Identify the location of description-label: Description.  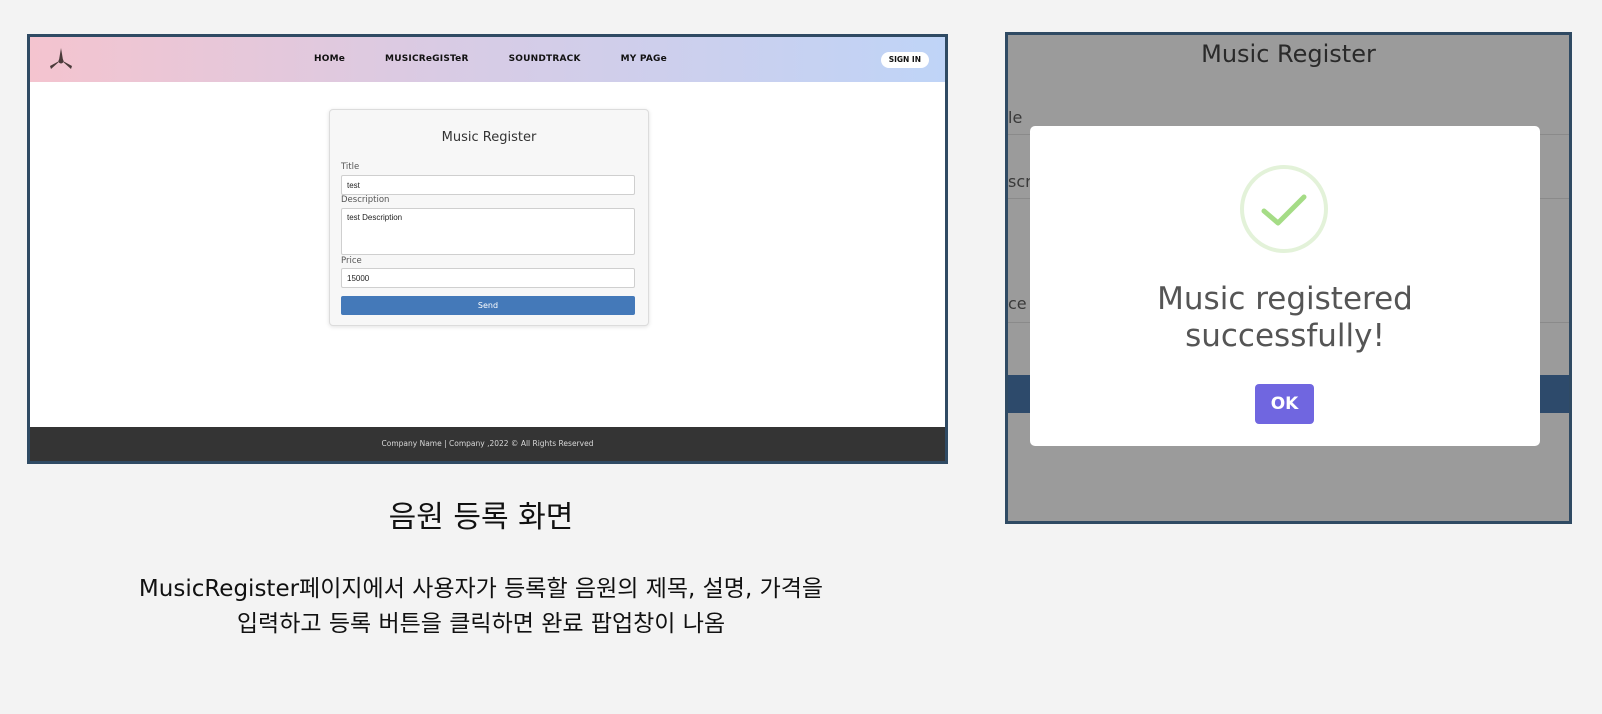
(365, 200).